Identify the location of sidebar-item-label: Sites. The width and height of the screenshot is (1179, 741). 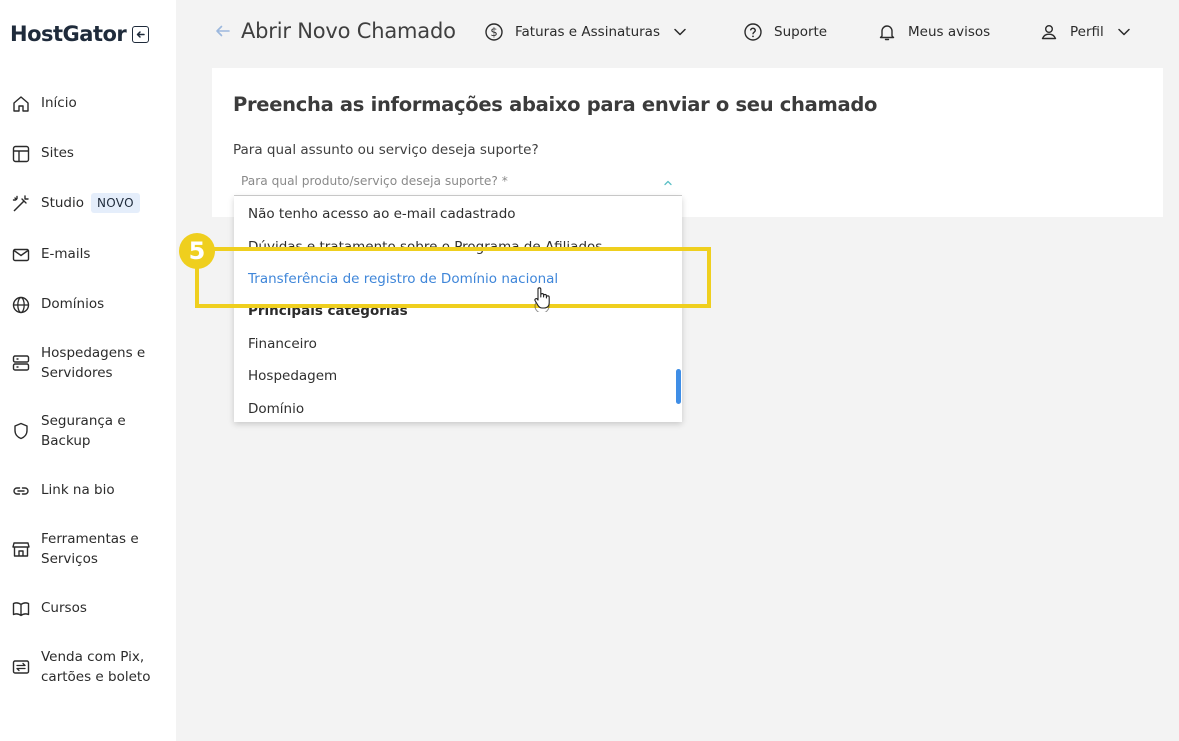
(57, 153).